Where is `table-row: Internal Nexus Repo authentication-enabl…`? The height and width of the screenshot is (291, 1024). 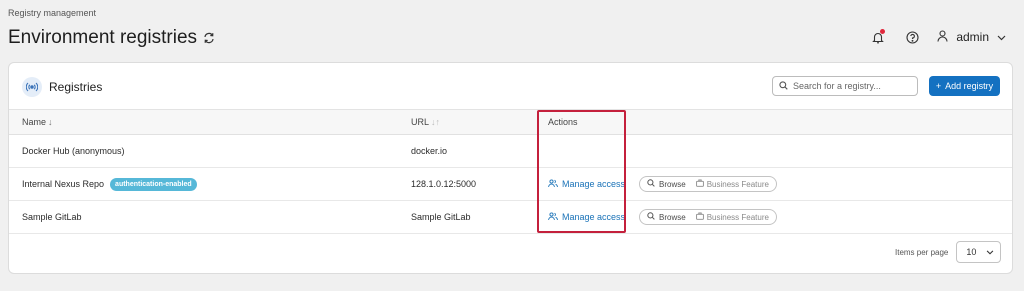
table-row: Internal Nexus Repo authentication-enabl… is located at coordinates (510, 184).